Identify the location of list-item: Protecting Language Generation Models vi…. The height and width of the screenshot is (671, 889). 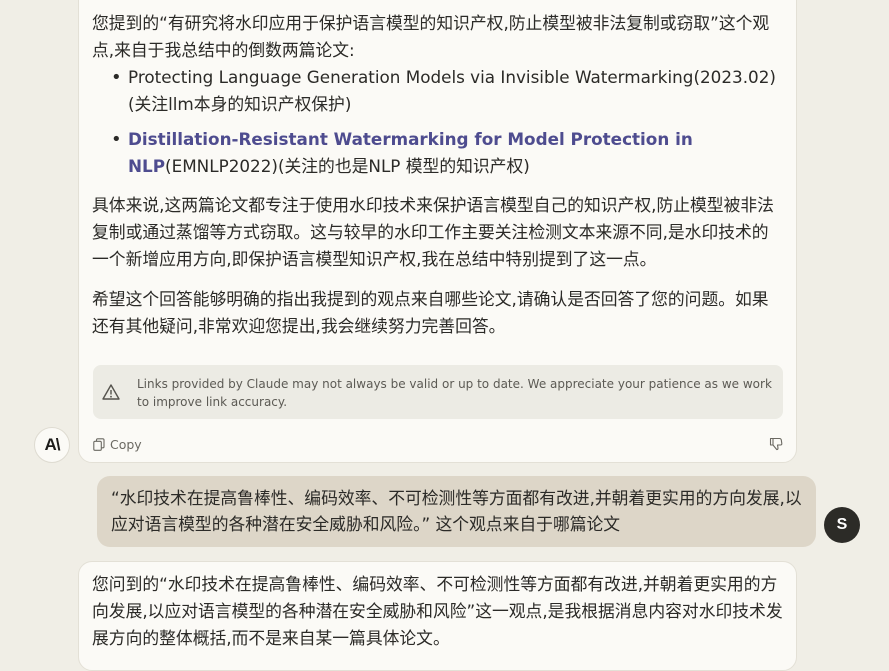
(452, 90).